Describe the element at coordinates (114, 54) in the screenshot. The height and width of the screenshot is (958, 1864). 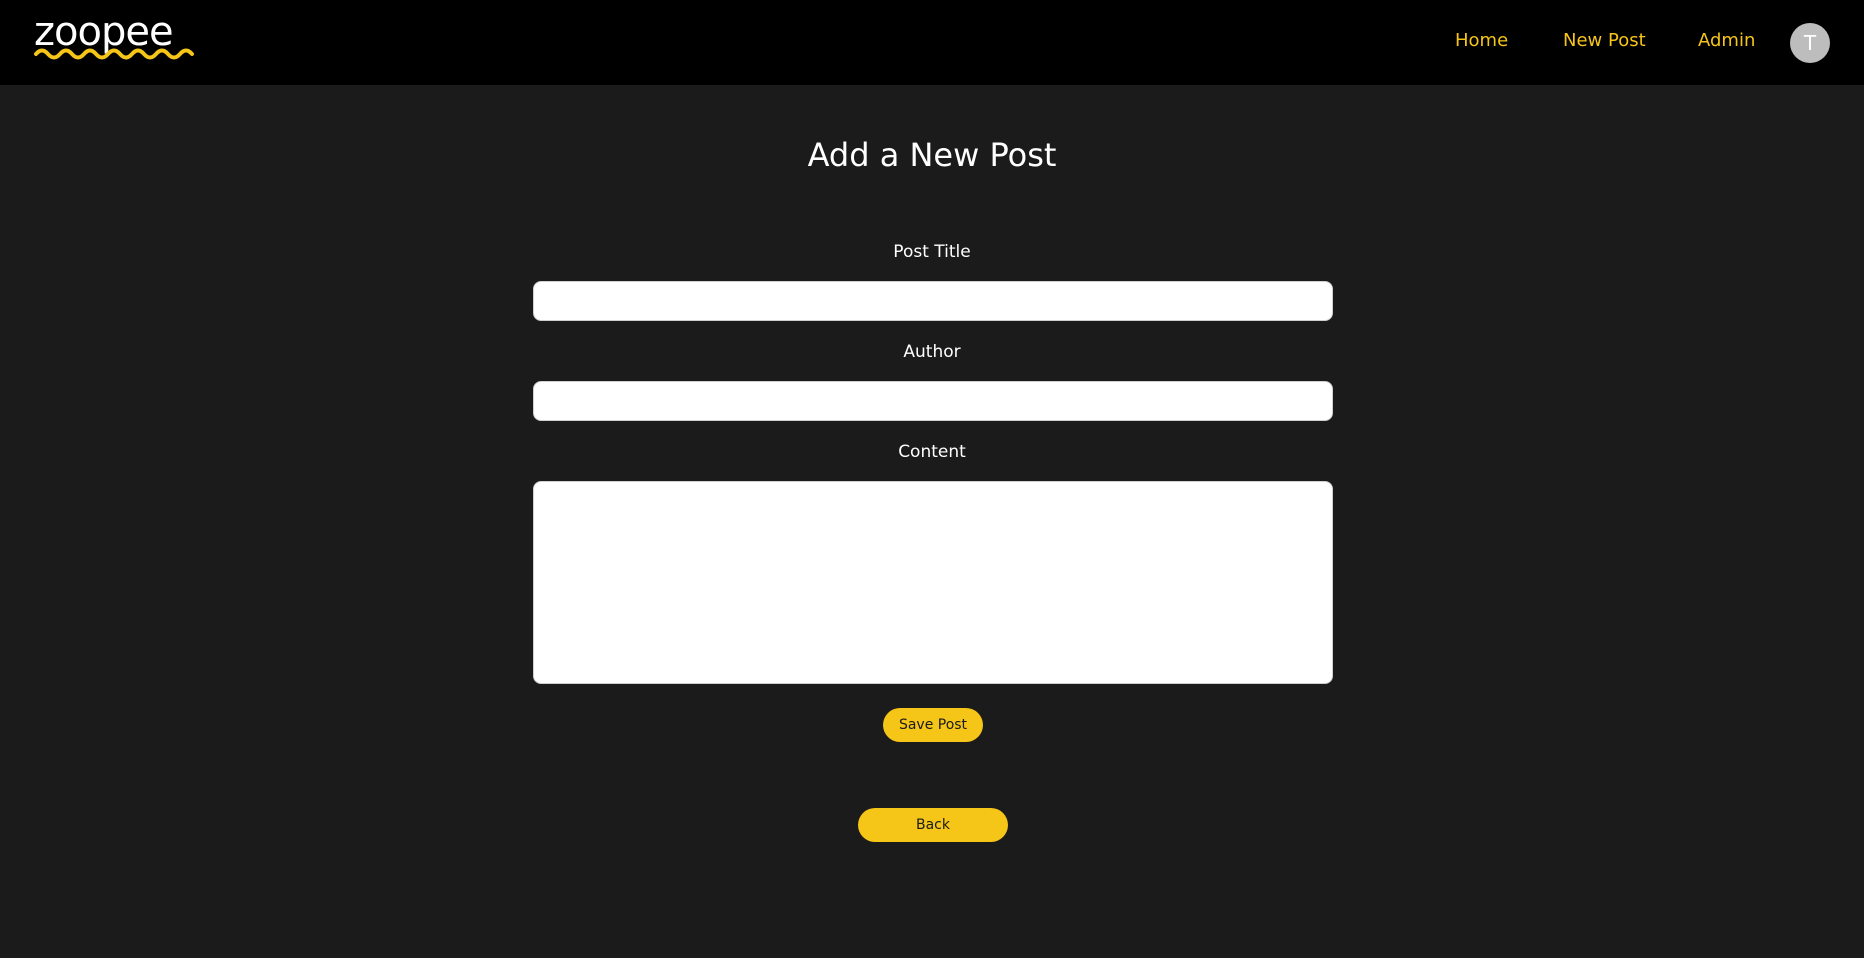
I see `logo-wave-icon` at that location.